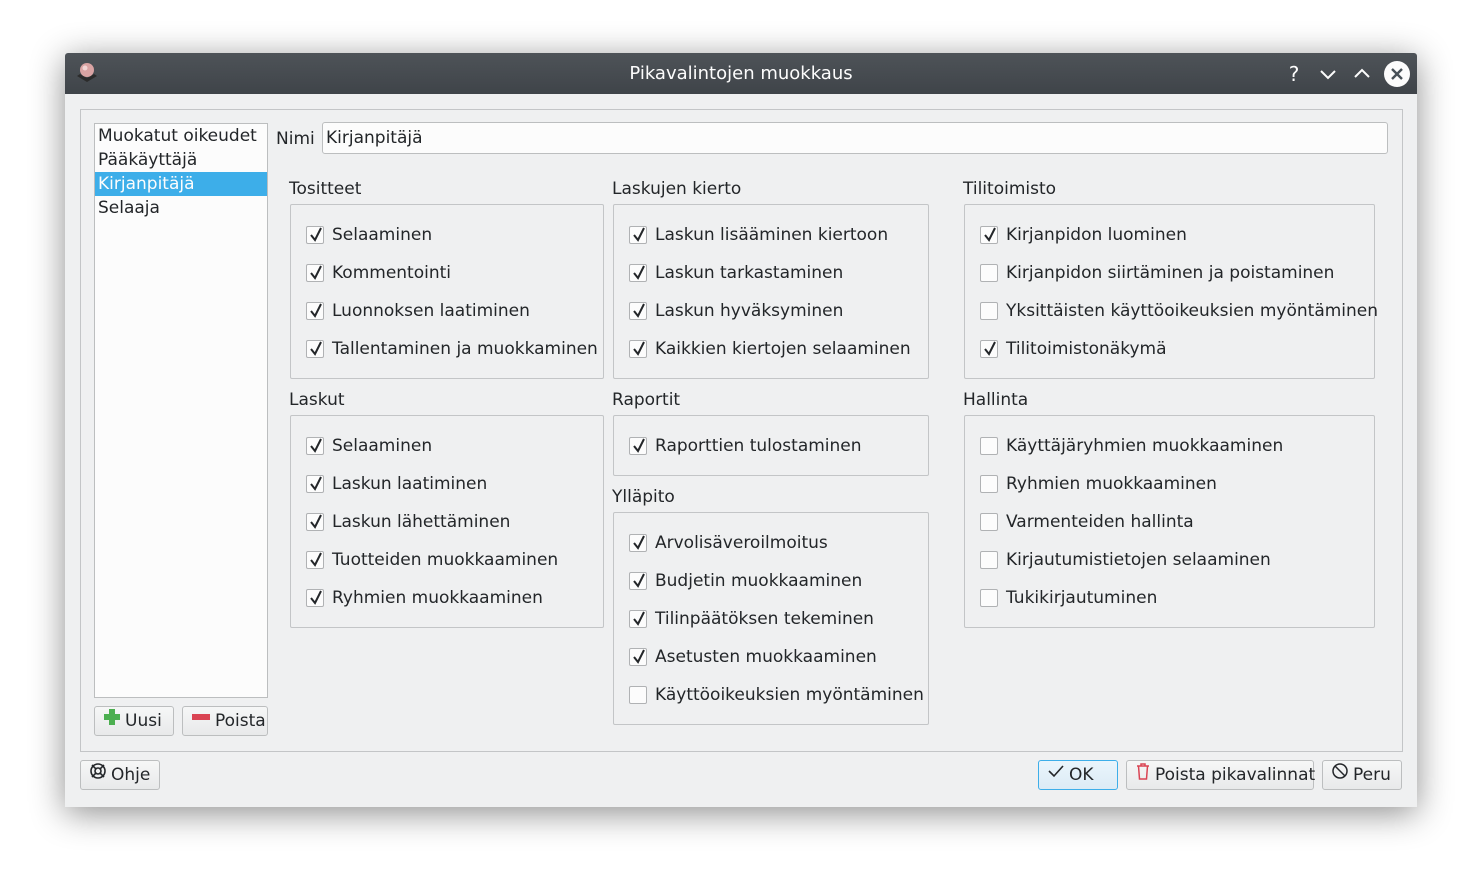 This screenshot has height=884, width=1482. Describe the element at coordinates (295, 139) in the screenshot. I see `name-label: Nimi` at that location.